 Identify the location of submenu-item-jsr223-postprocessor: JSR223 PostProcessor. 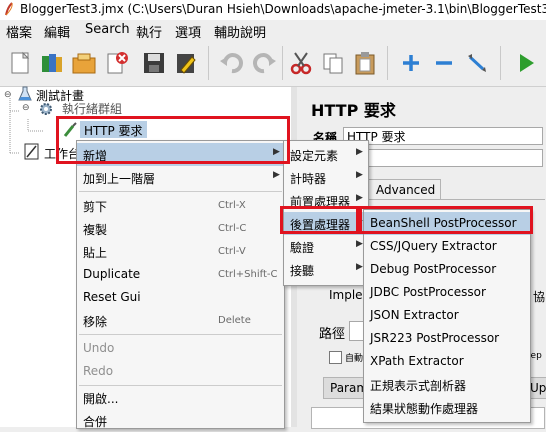
(447, 338).